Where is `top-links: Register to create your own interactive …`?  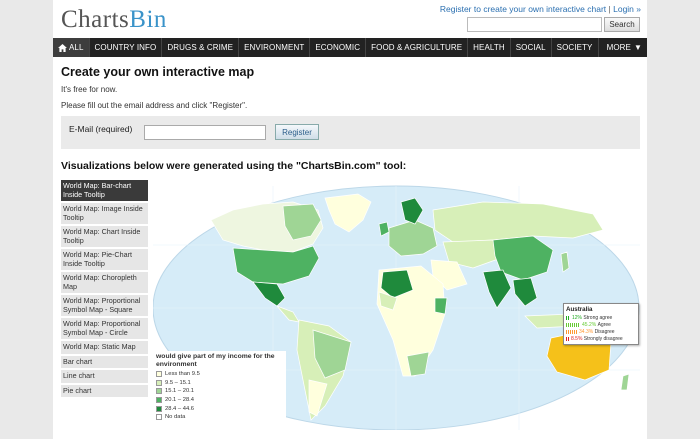 top-links: Register to create your own interactive … is located at coordinates (540, 9).